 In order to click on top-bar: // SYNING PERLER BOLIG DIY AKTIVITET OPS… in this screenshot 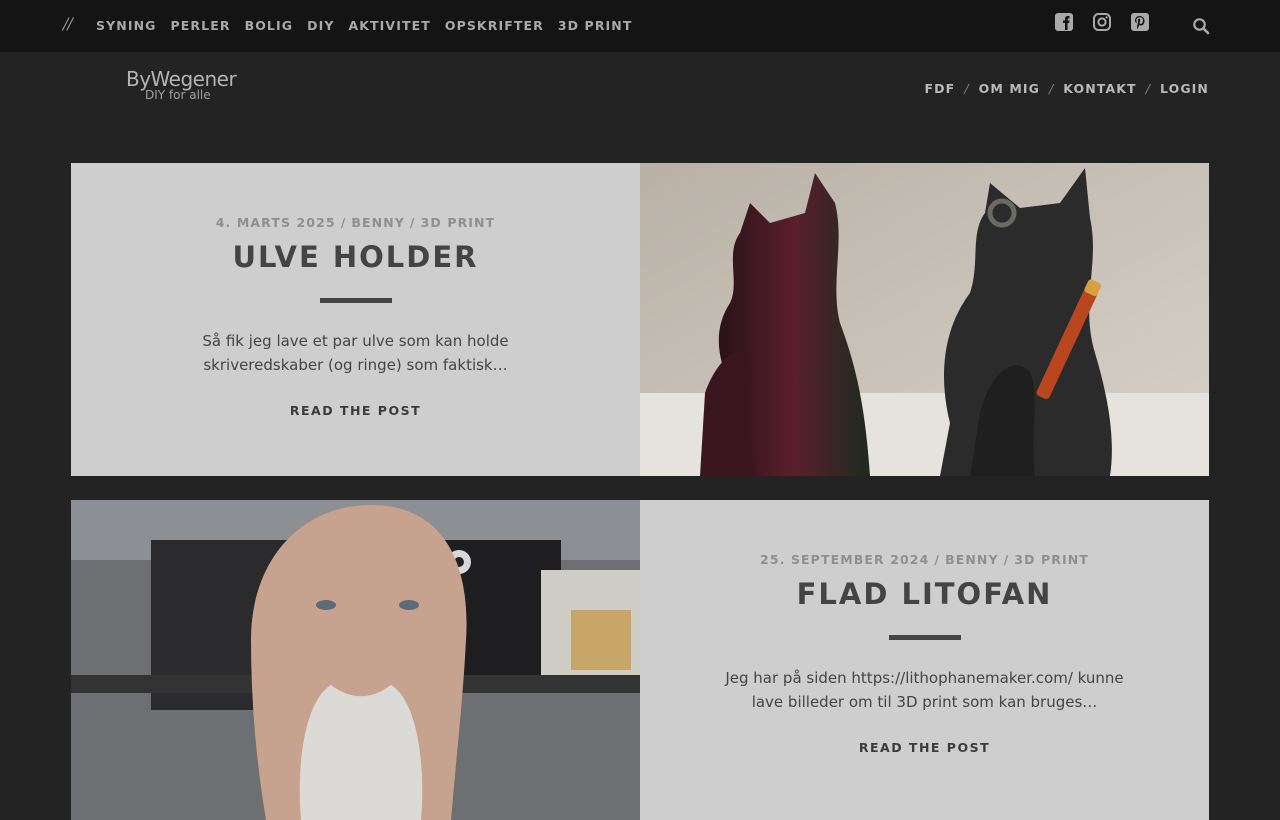, I will do `click(640, 26)`.